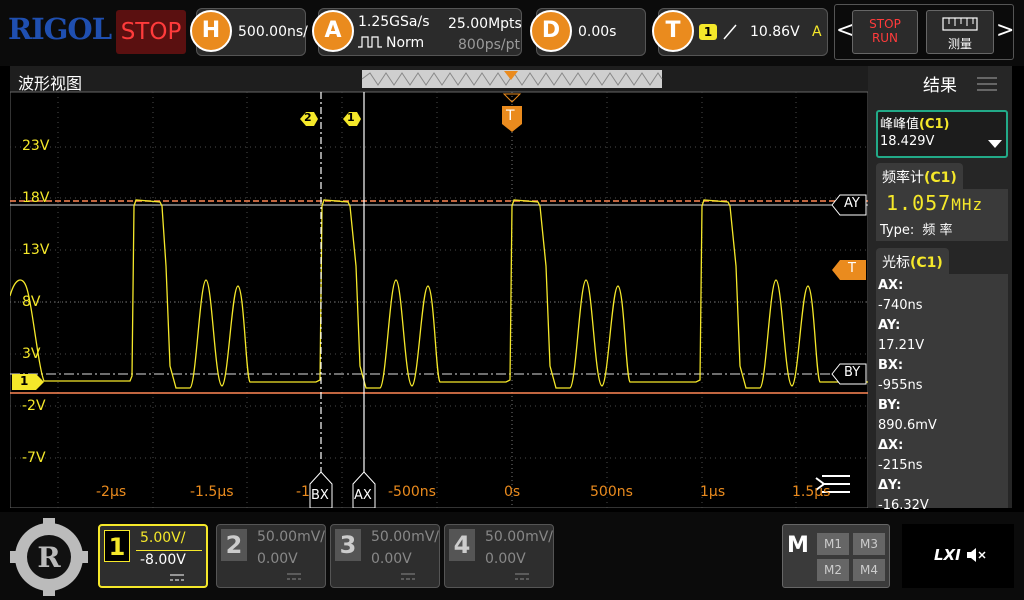 Image resolution: width=1024 pixels, height=600 pixels. I want to click on trigger-icon: T, so click(673, 31).